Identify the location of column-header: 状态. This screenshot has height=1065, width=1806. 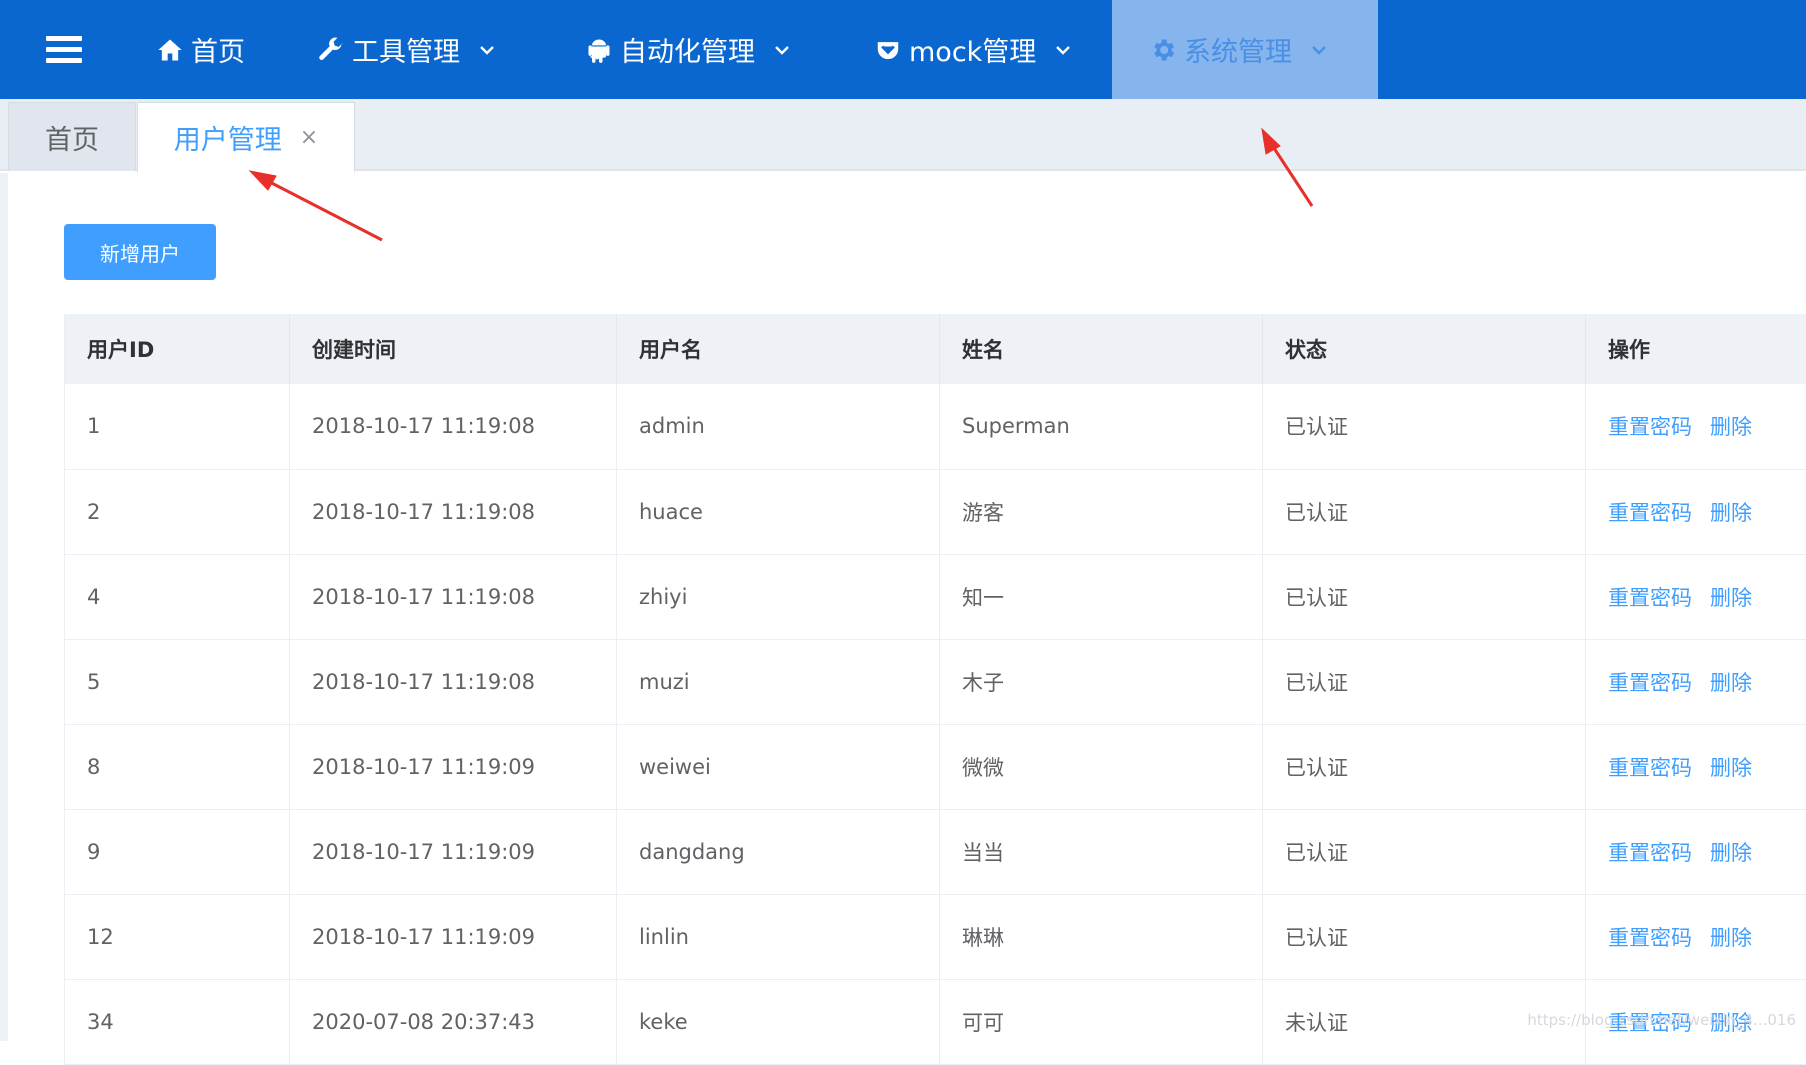
(1424, 349).